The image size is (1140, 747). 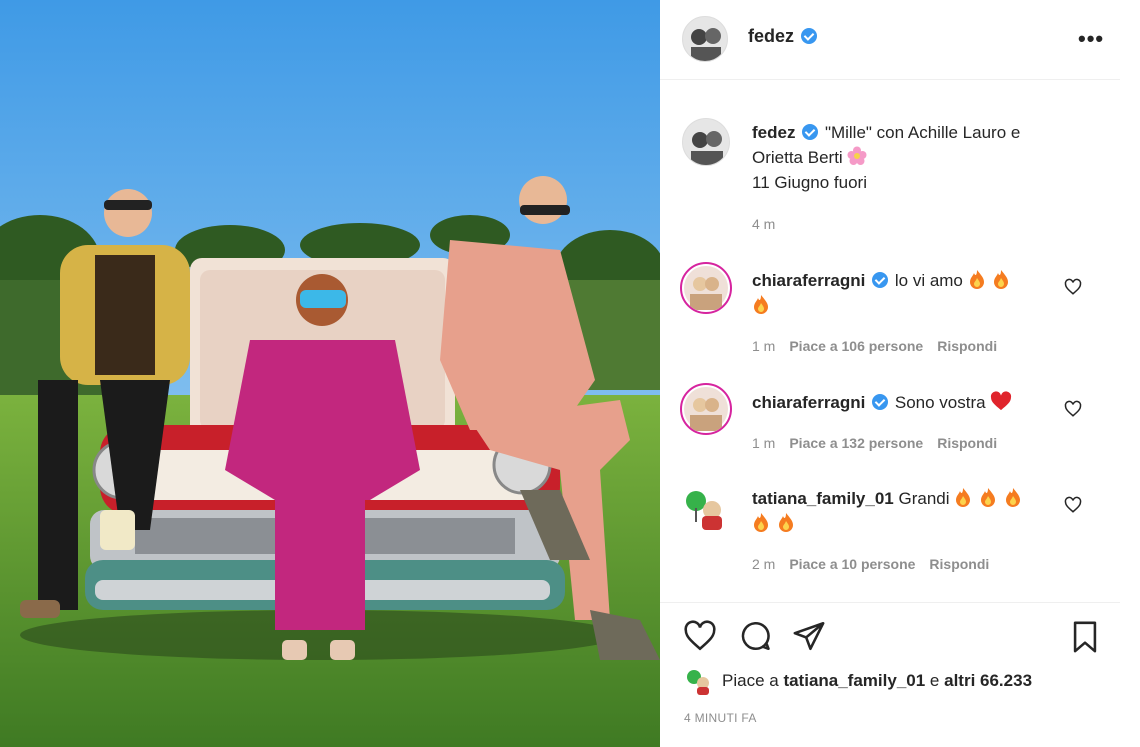 What do you see at coordinates (1002, 401) in the screenshot?
I see `red-heart-emoji-icon` at bounding box center [1002, 401].